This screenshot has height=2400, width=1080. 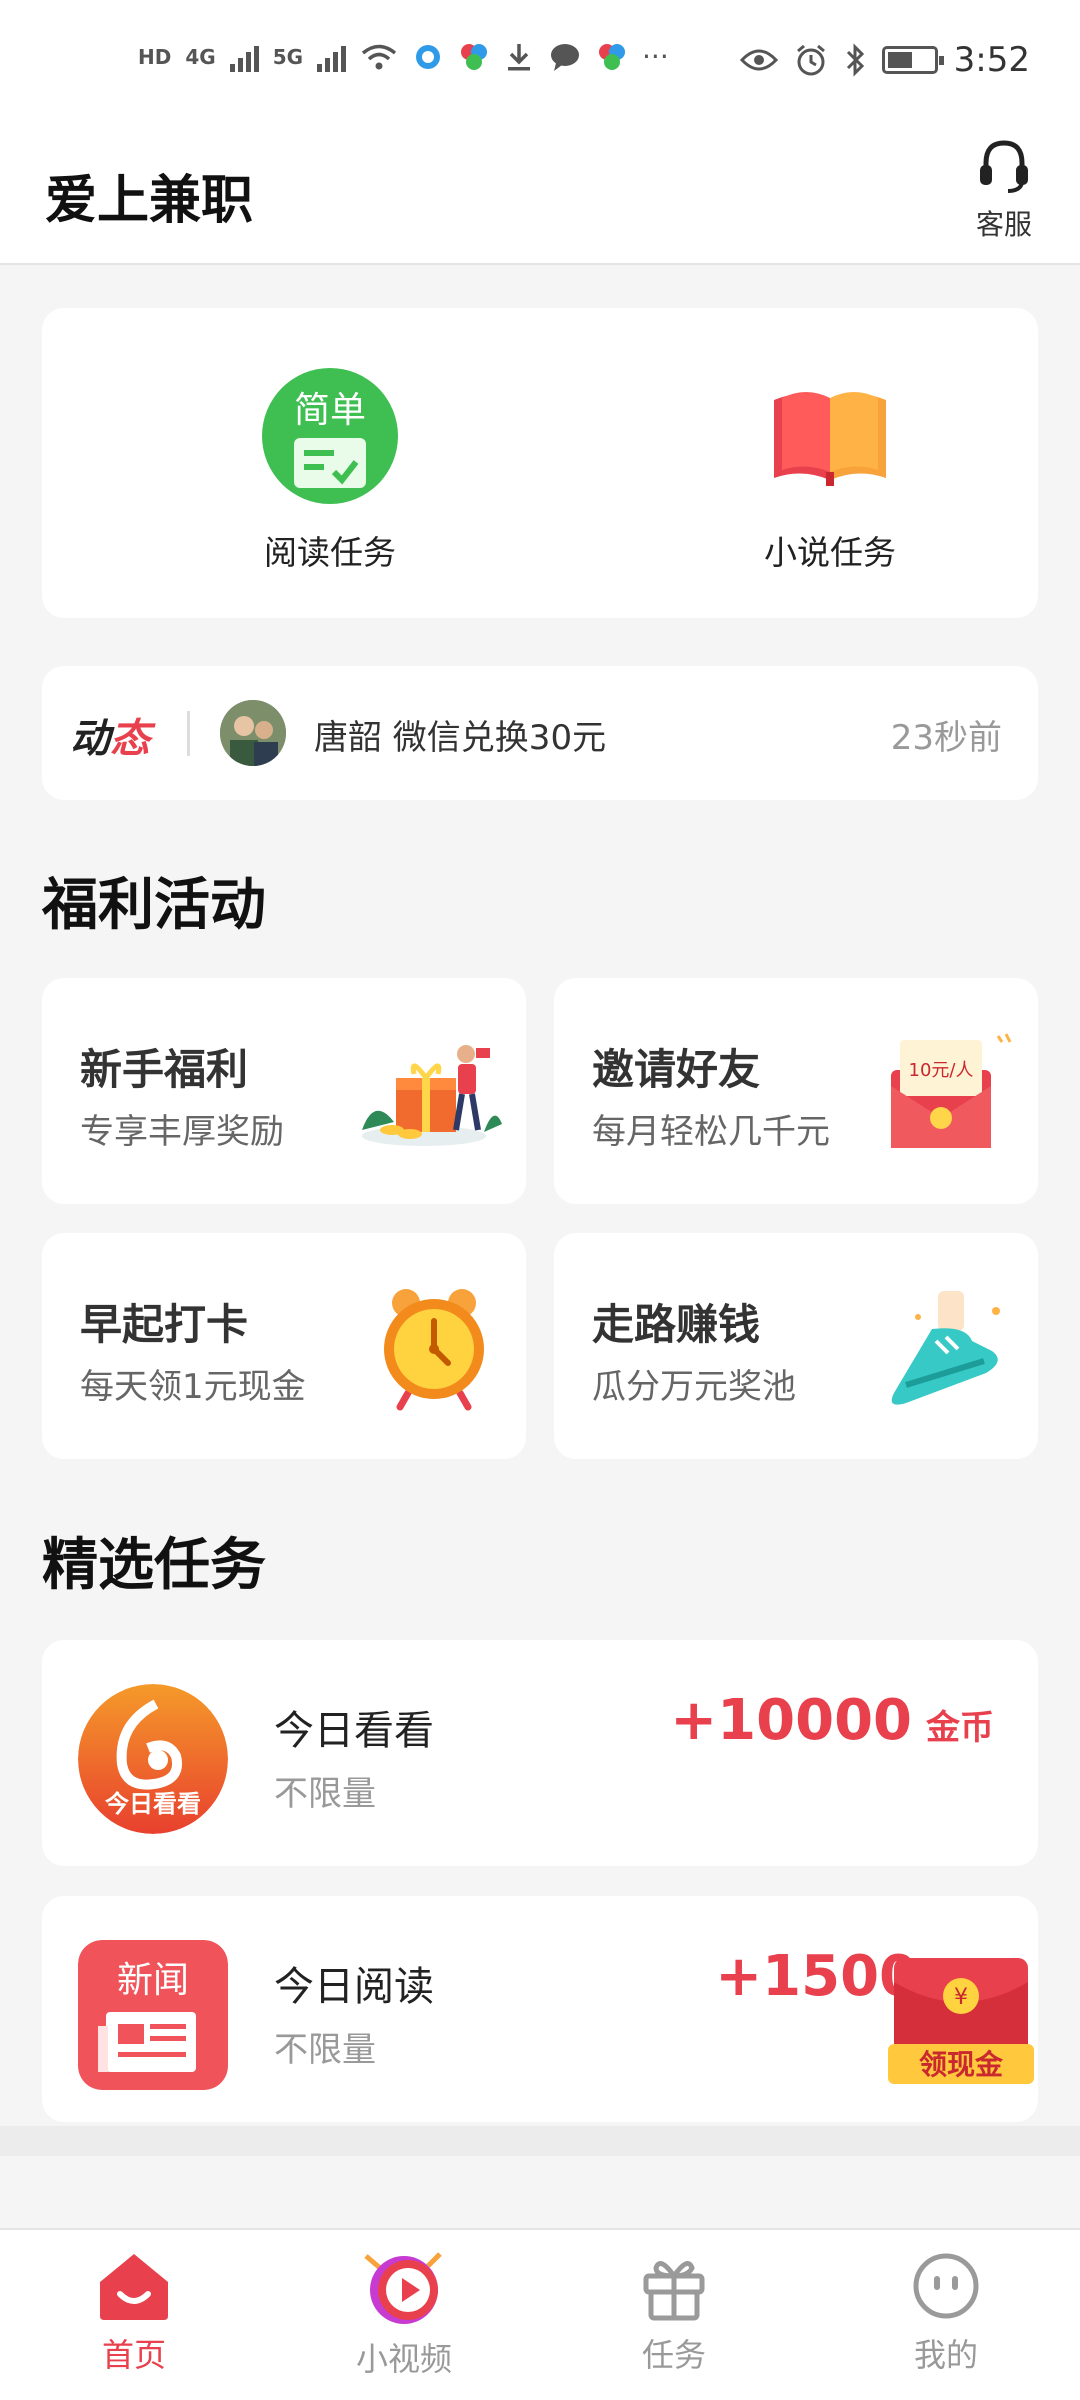 What do you see at coordinates (284, 1346) in the screenshot?
I see `early-checkin-card: 早起打卡 每天领1元现金` at bounding box center [284, 1346].